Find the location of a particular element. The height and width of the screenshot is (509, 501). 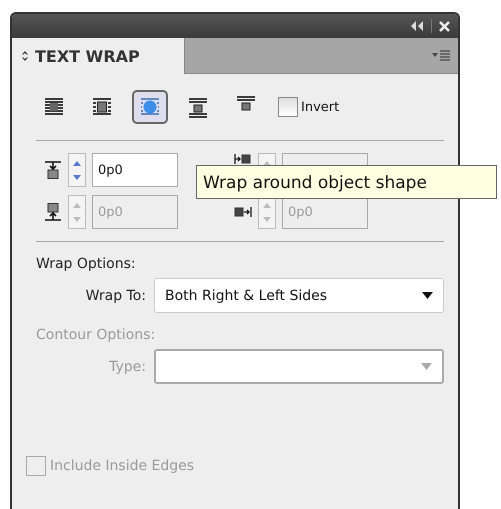

field-label: Wrap To: is located at coordinates (115, 296).